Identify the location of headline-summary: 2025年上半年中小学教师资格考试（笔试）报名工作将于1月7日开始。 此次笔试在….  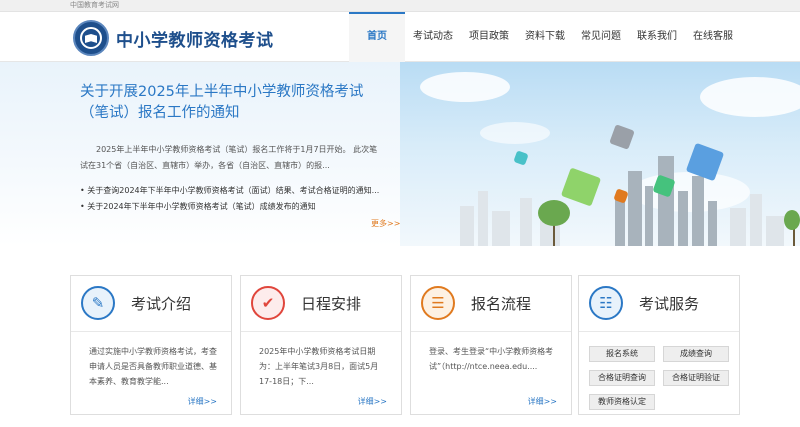
(229, 157).